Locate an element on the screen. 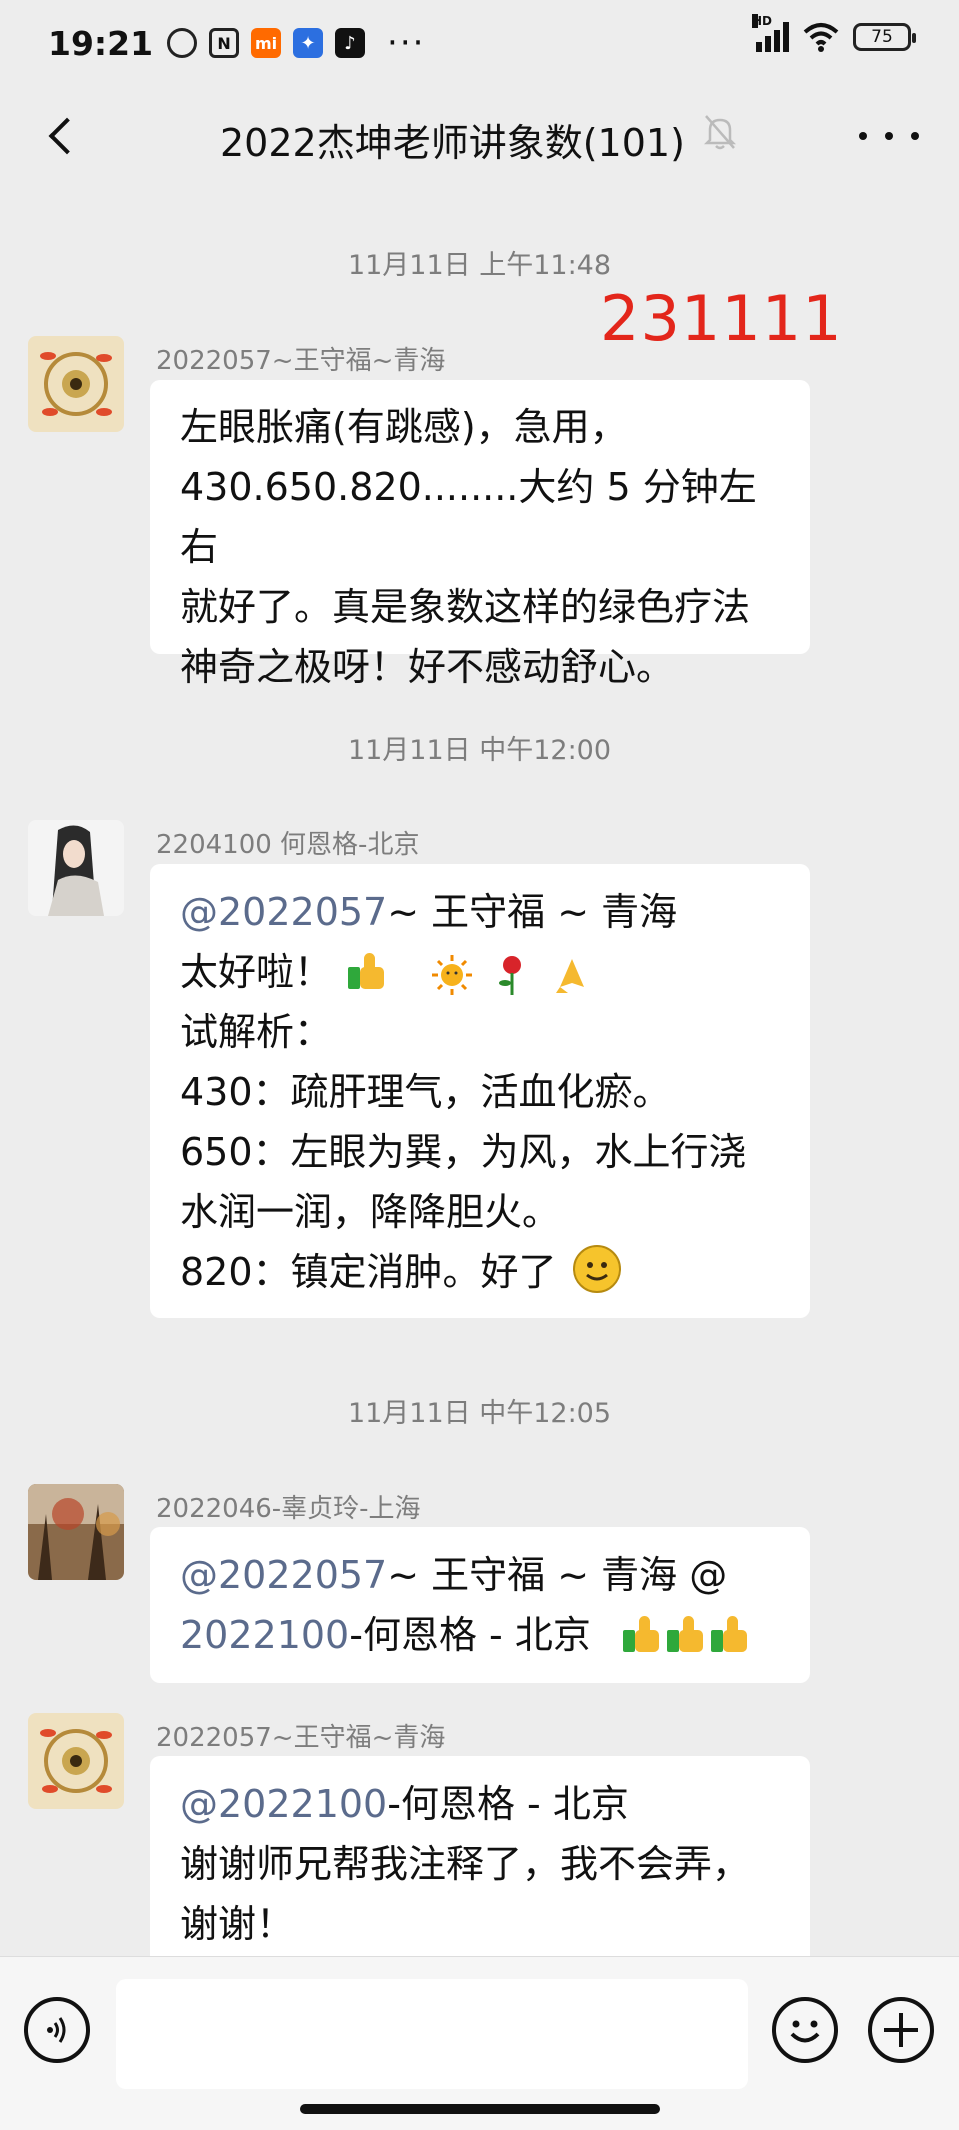 The height and width of the screenshot is (2130, 959). status-app-icons: N mi ✦ ♪ ··· is located at coordinates (296, 43).